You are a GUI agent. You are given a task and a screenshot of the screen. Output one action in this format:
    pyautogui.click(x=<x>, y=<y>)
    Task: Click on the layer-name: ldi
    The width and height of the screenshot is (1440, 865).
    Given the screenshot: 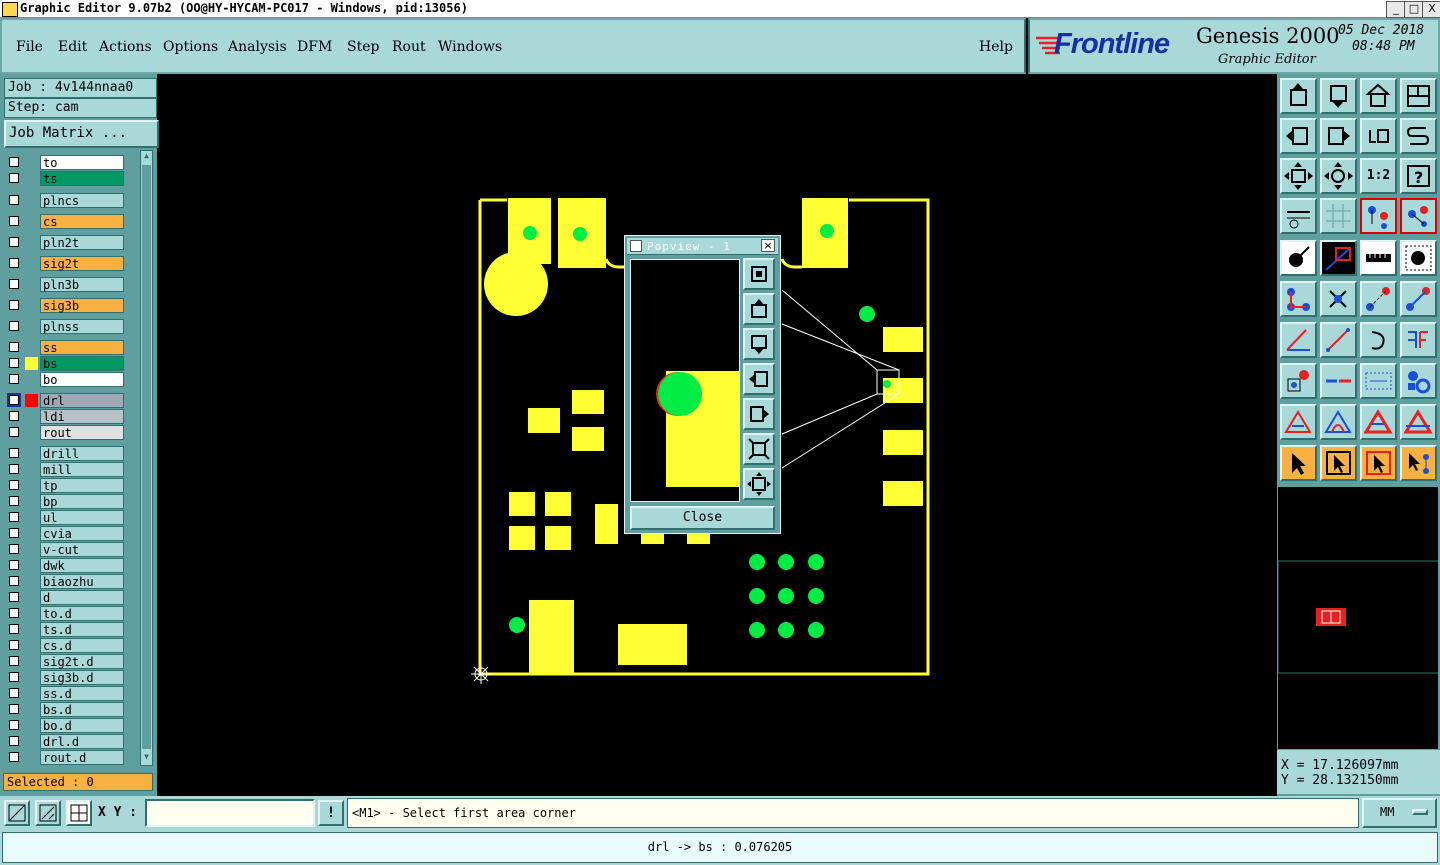 What is the action you would take?
    pyautogui.click(x=82, y=416)
    